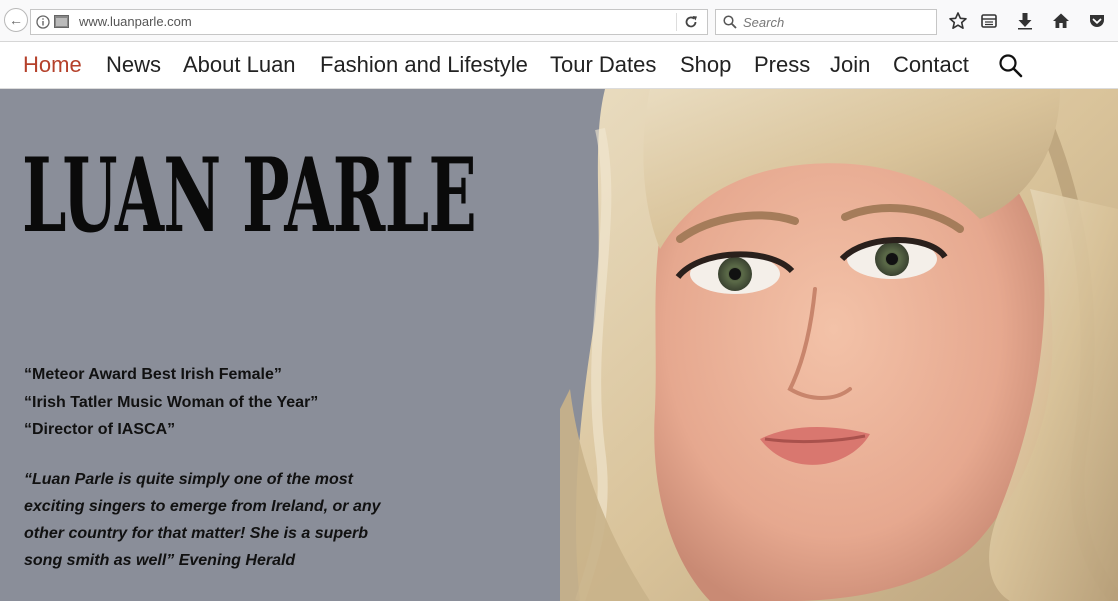  I want to click on url-separator, so click(676, 22).